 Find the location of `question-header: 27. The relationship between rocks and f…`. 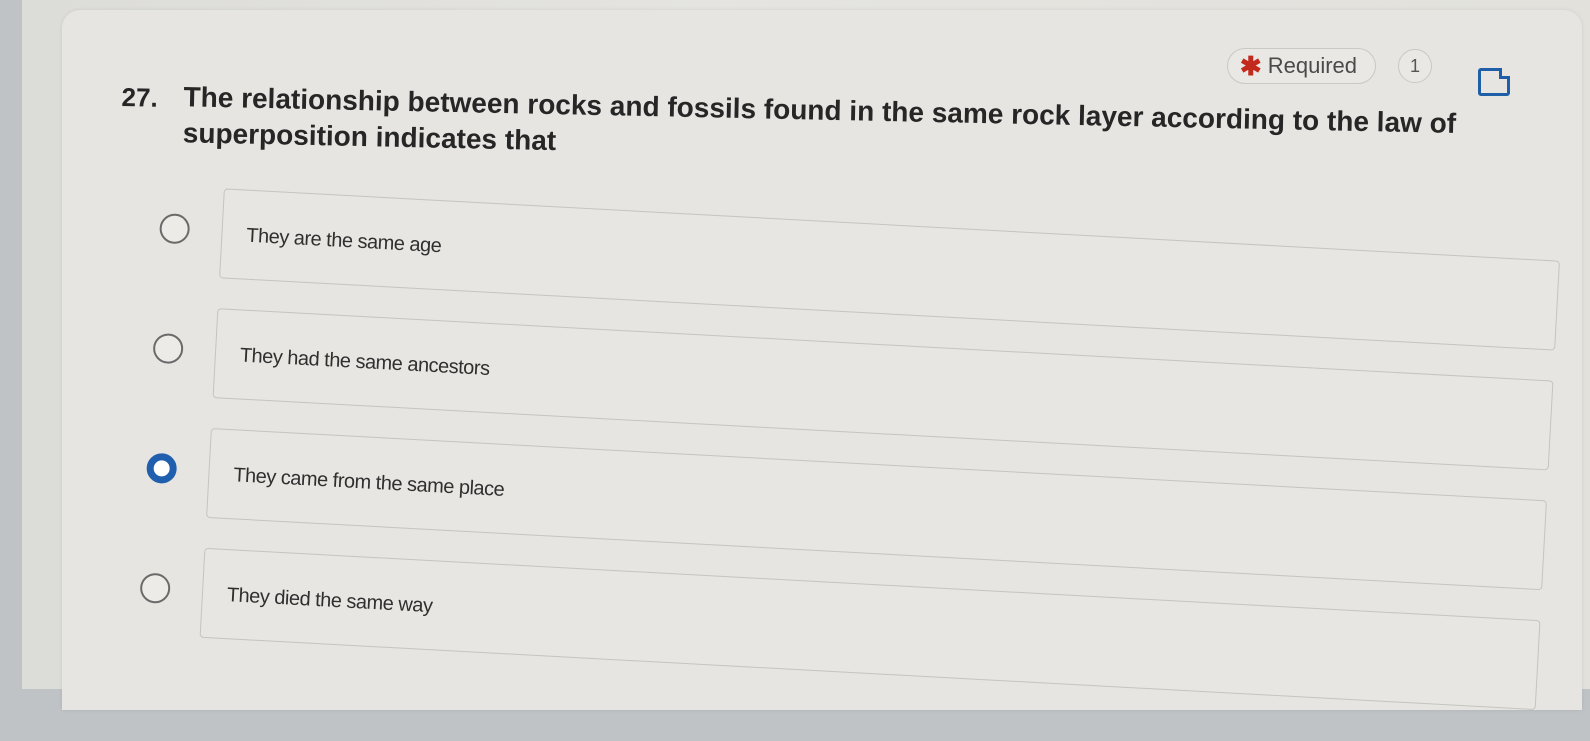

question-header: 27. The relationship between rocks and f… is located at coordinates (830, 129).